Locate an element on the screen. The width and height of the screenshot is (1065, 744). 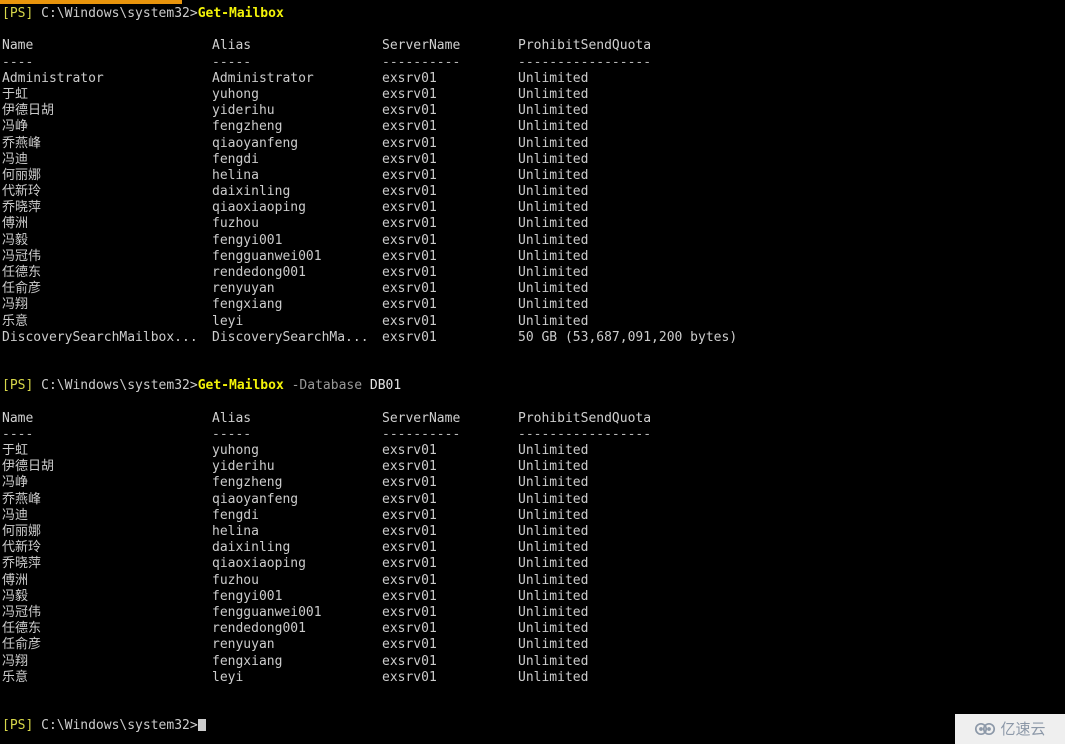
table-row: 代新玲 daixinling exsrv01 Unlimited is located at coordinates (533, 192).